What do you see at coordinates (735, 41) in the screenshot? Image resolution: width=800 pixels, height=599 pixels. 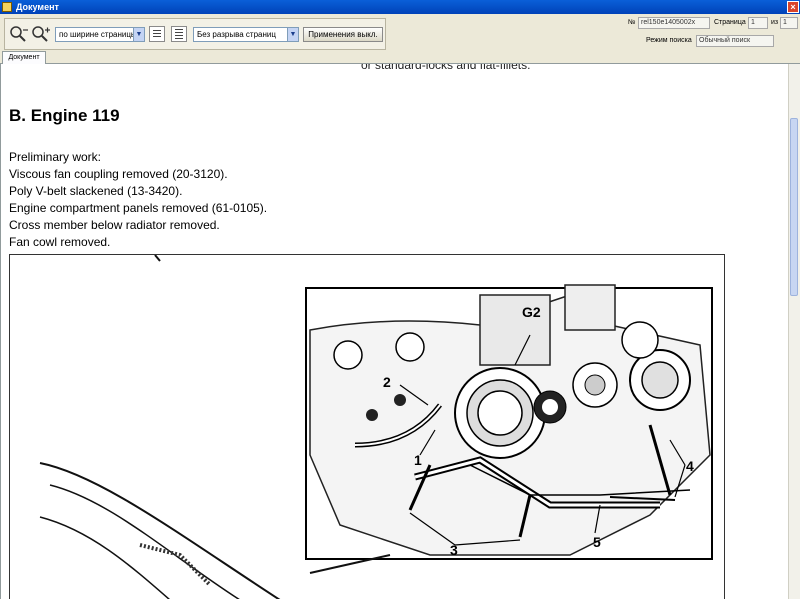 I see `search-mode-field: Обычный поиск` at bounding box center [735, 41].